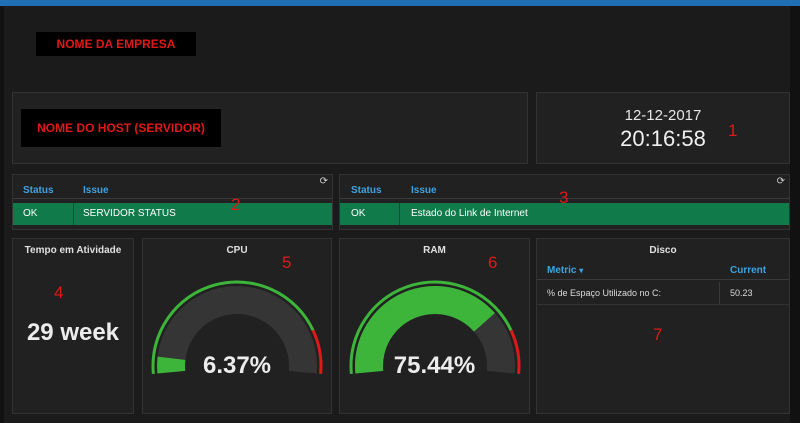 The width and height of the screenshot is (800, 423). What do you see at coordinates (172, 202) in the screenshot?
I see `status-panel-server: ⟳ Status Issue OK SERVIDOR STATUS` at bounding box center [172, 202].